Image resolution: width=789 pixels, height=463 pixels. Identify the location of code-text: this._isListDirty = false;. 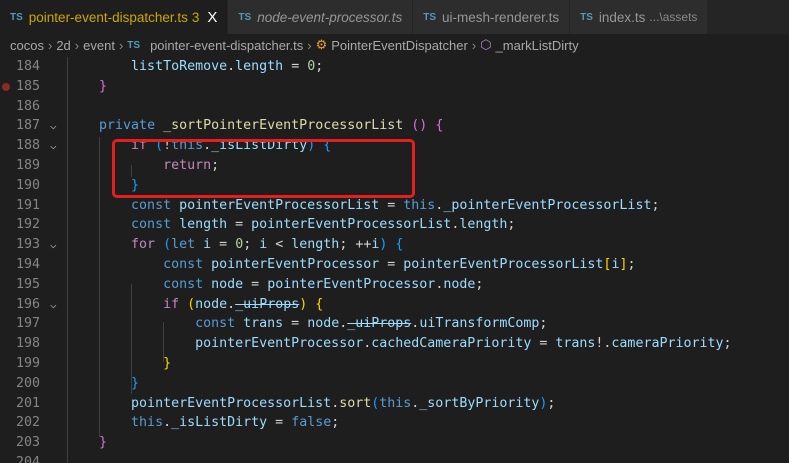
(203, 423).